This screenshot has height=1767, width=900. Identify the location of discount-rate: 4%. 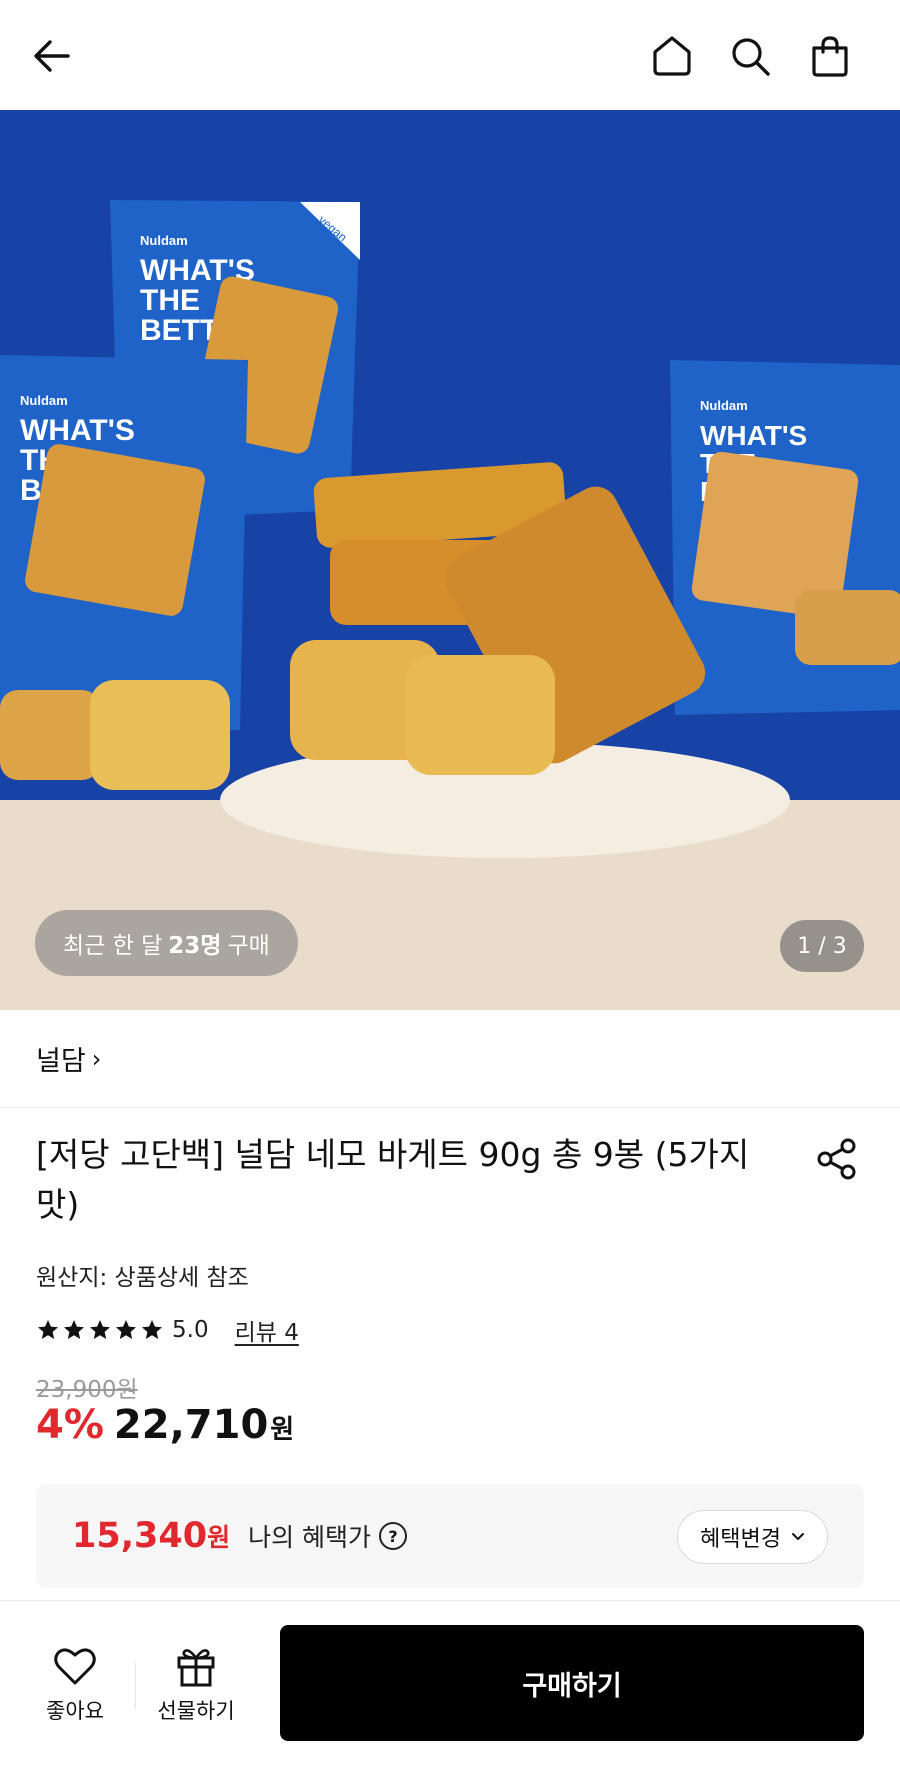
(70, 1425).